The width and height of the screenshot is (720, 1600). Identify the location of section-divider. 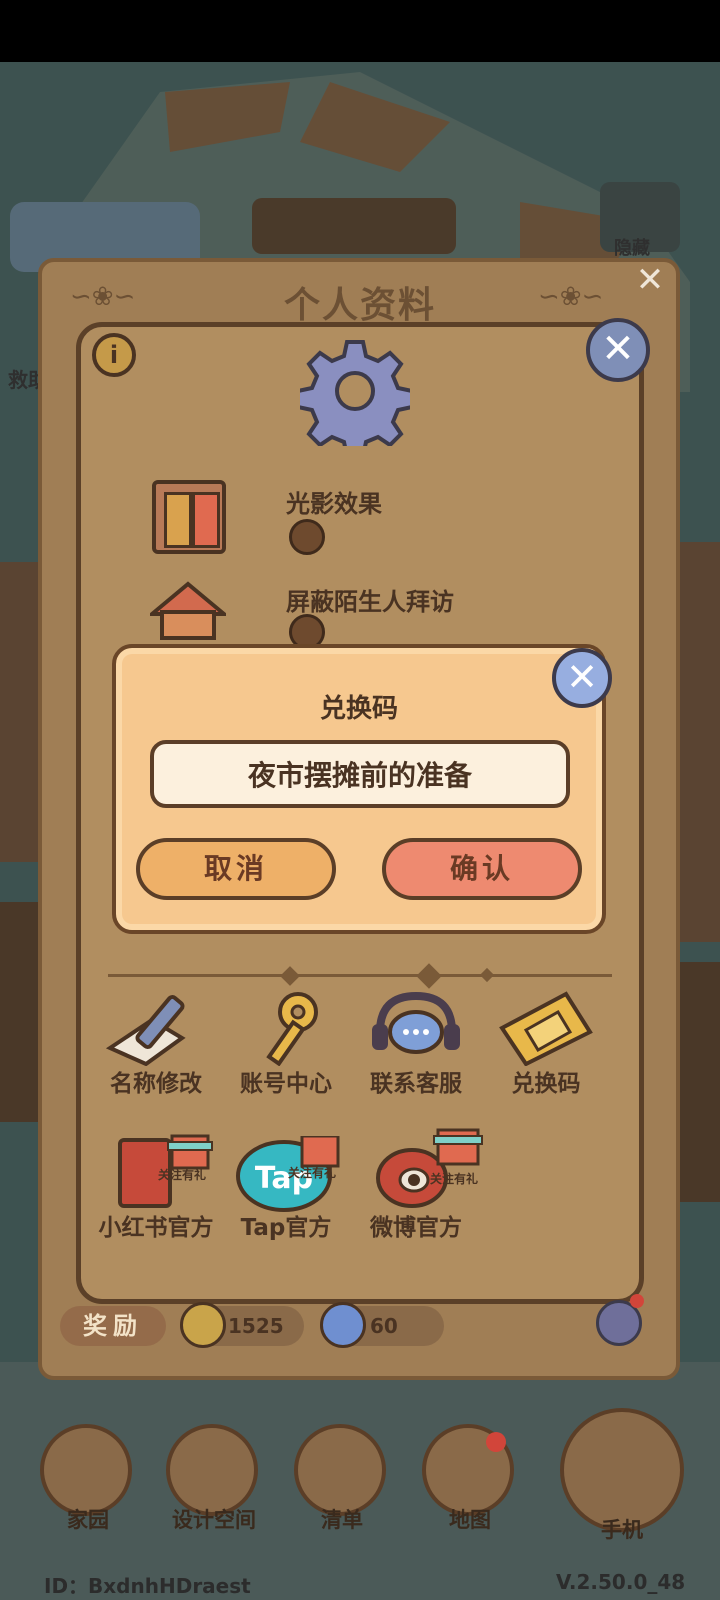
(360, 975).